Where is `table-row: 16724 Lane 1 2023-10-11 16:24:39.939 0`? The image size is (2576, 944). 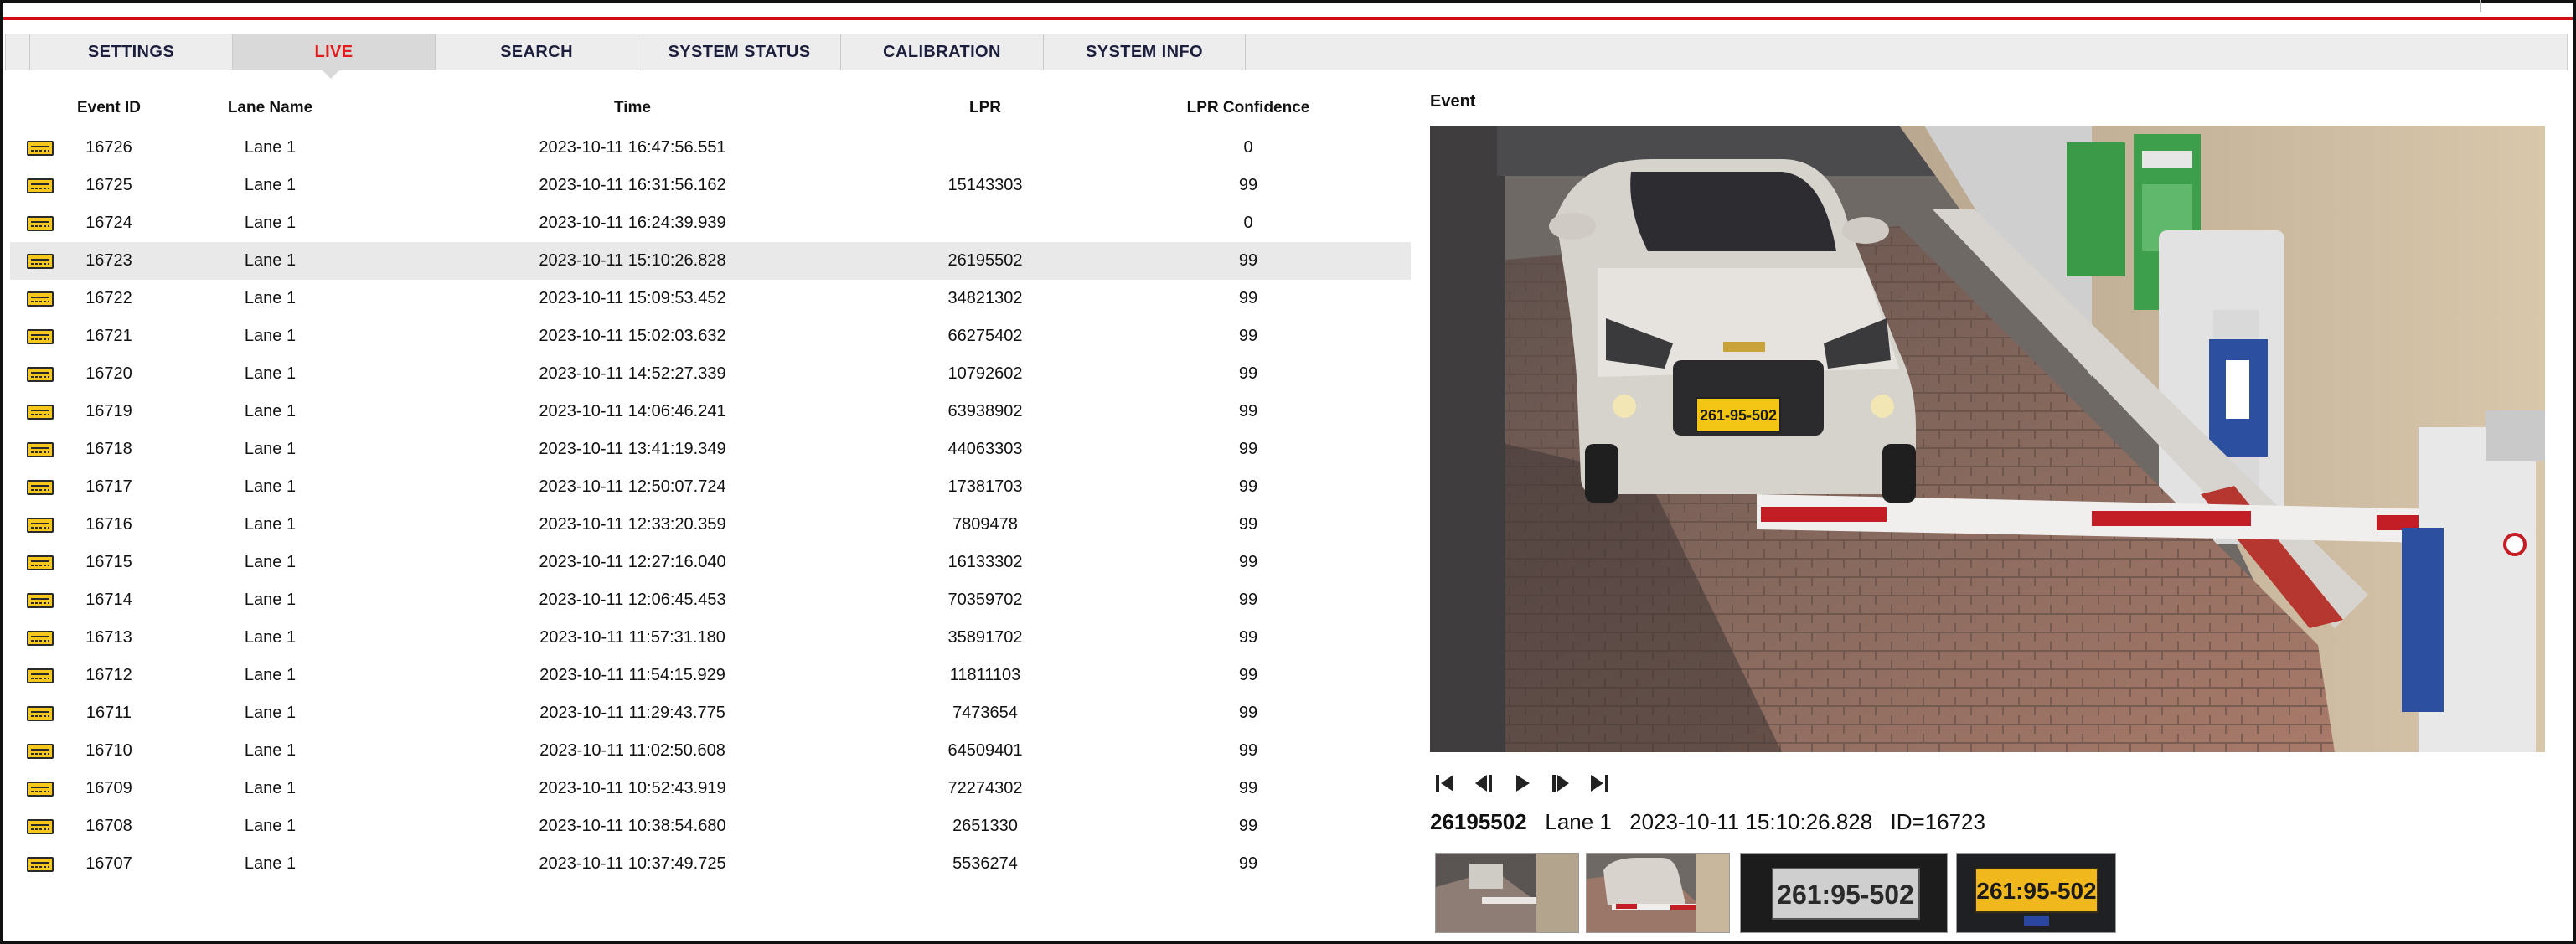
table-row: 16724 Lane 1 2023-10-11 16:24:39.939 0 is located at coordinates (710, 223).